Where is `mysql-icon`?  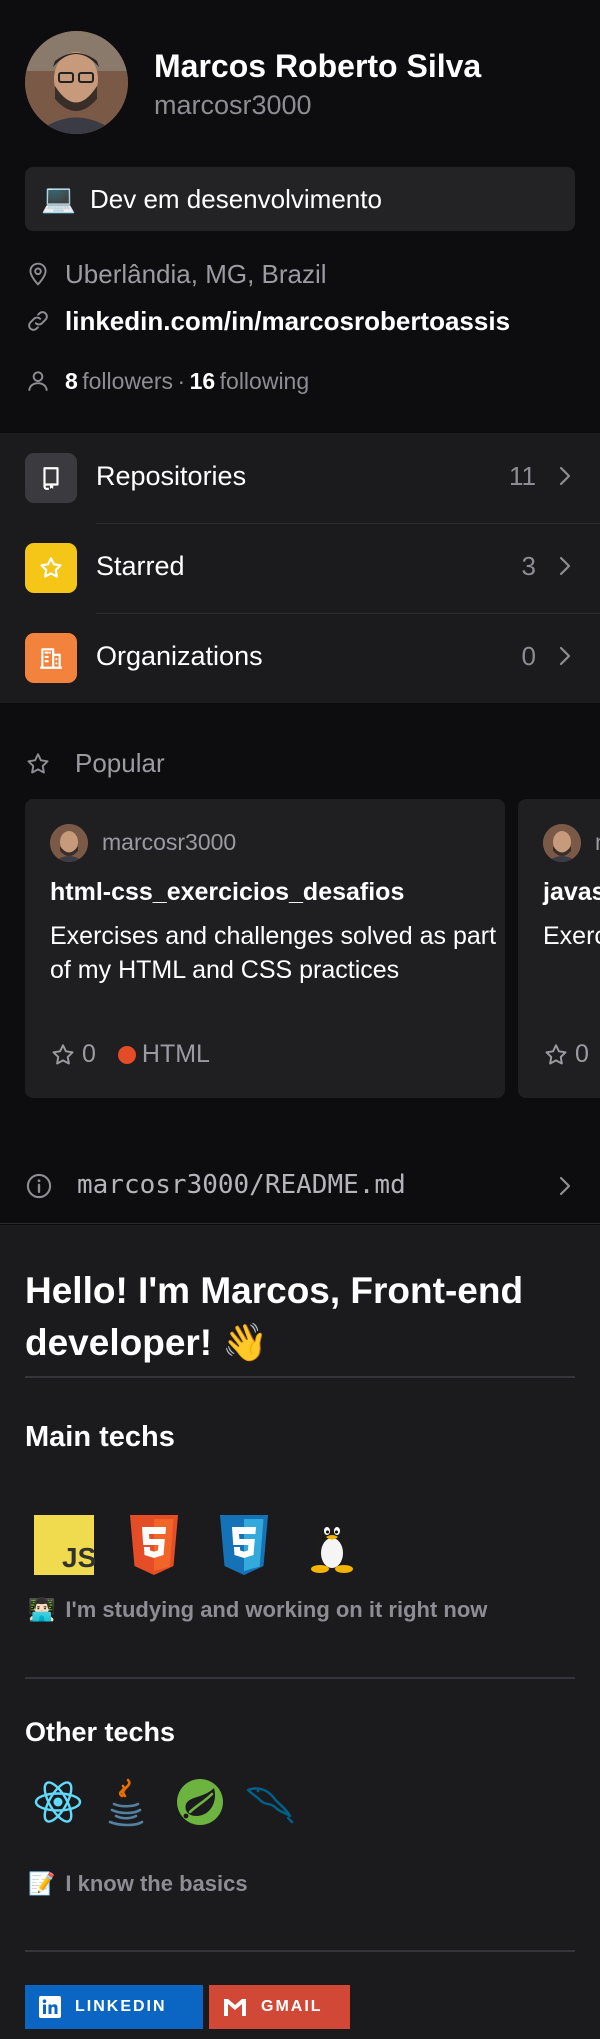 mysql-icon is located at coordinates (270, 1805).